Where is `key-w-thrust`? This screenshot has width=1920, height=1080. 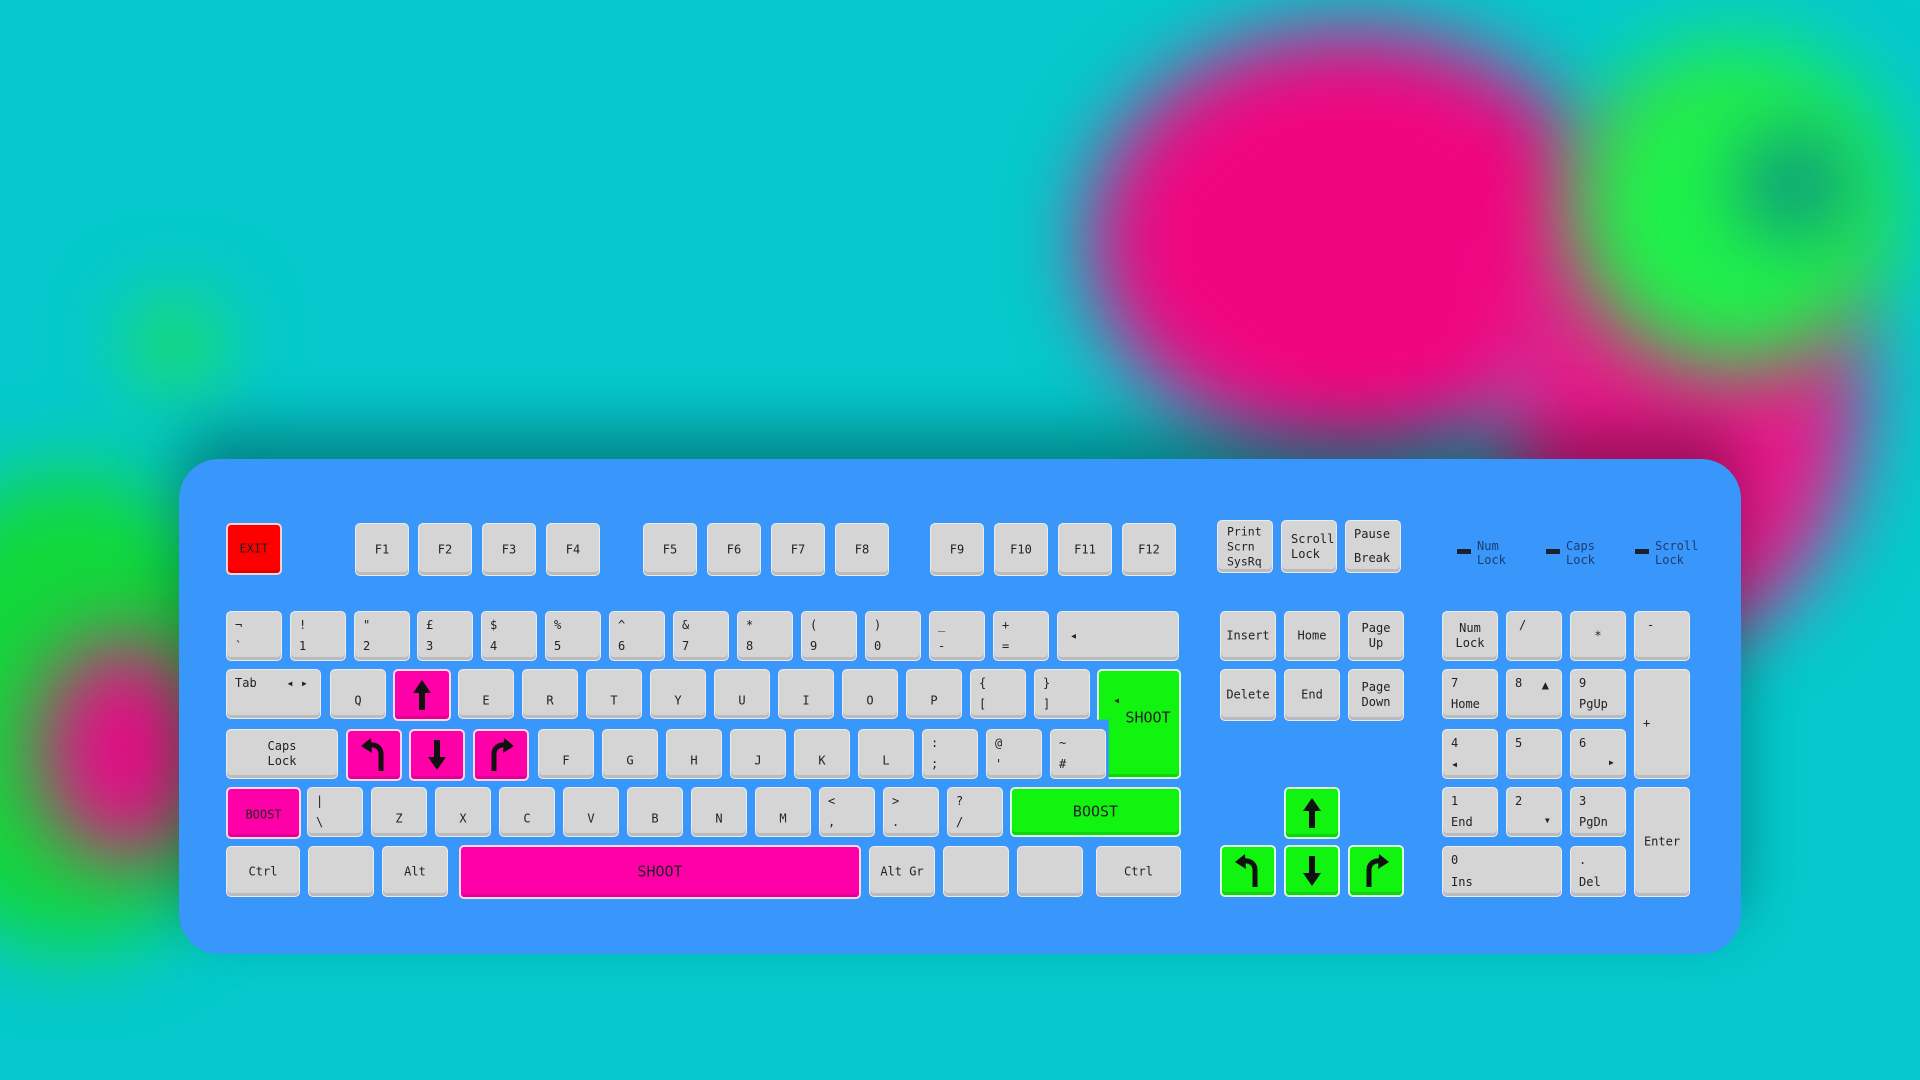
key-w-thrust is located at coordinates (422, 695).